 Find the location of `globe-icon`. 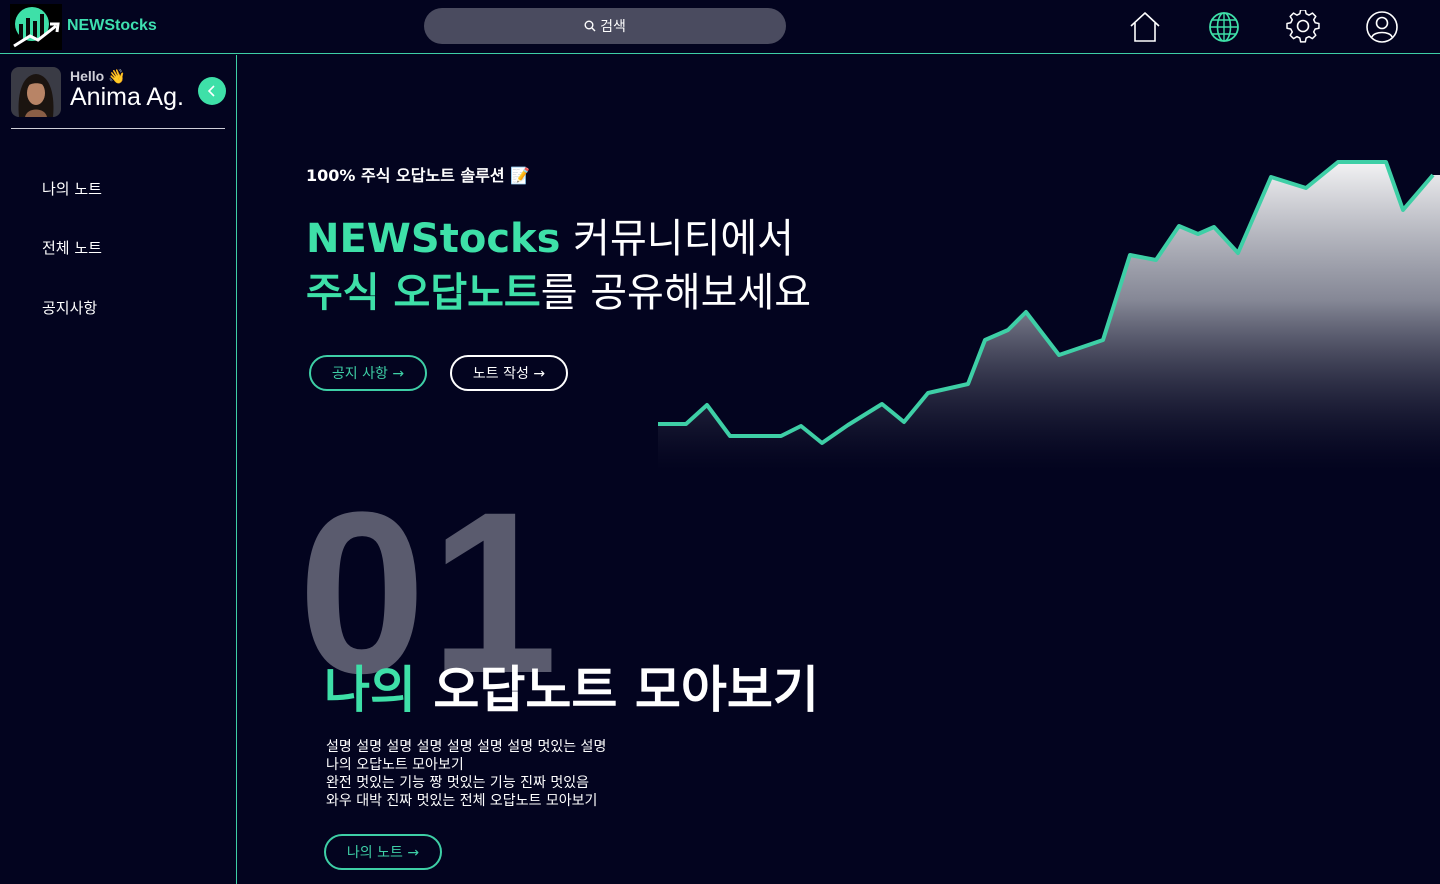

globe-icon is located at coordinates (1224, 27).